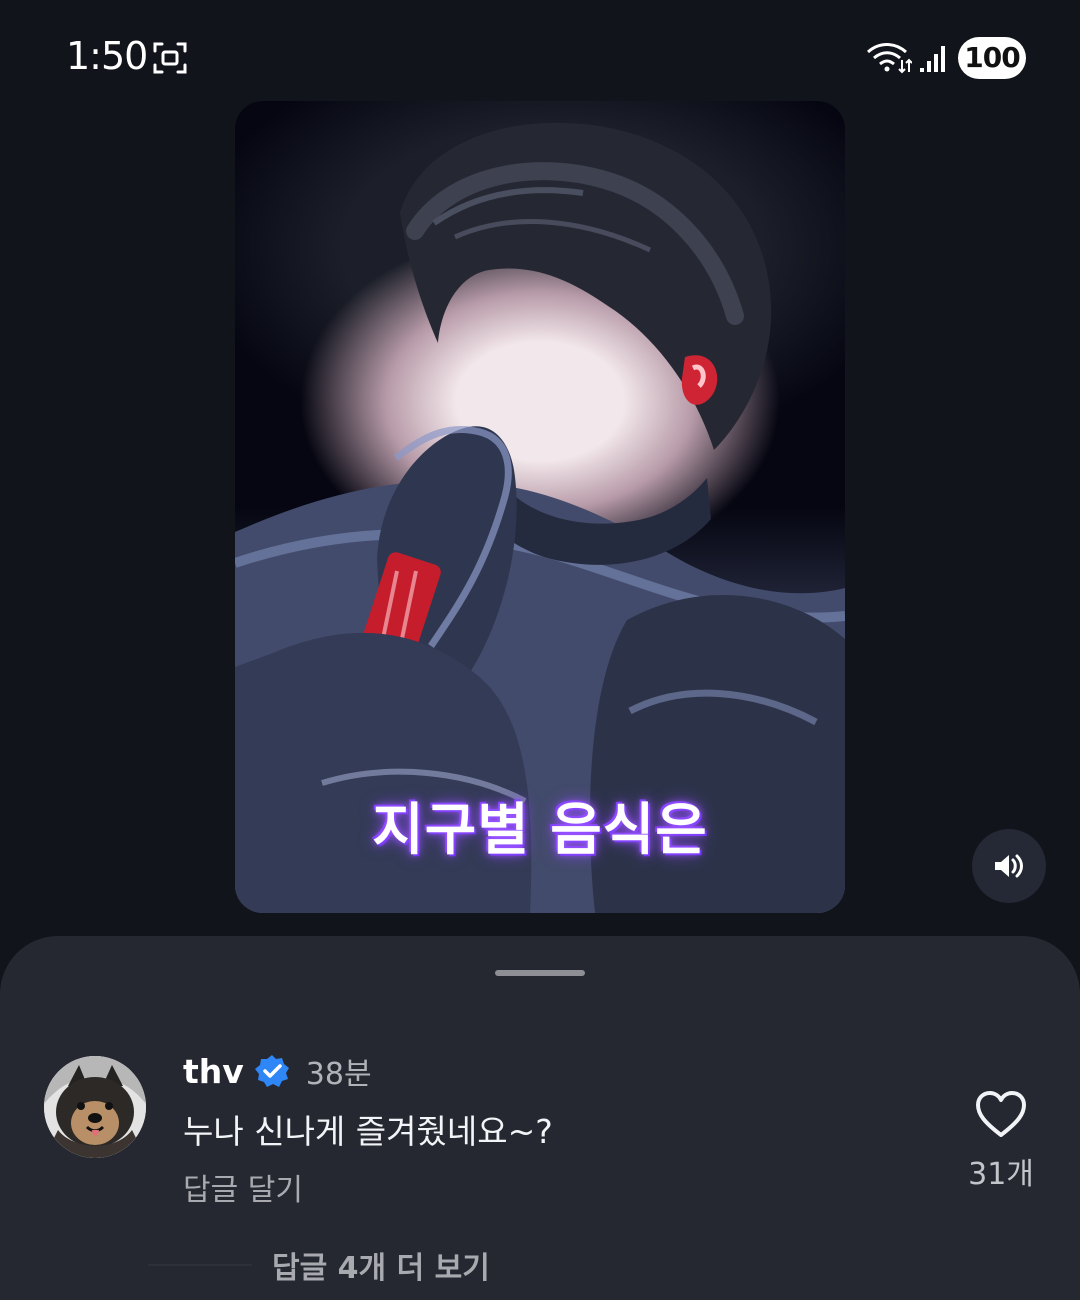 The width and height of the screenshot is (1080, 1300). Describe the element at coordinates (992, 58) in the screenshot. I see `battery-icon: 100` at that location.